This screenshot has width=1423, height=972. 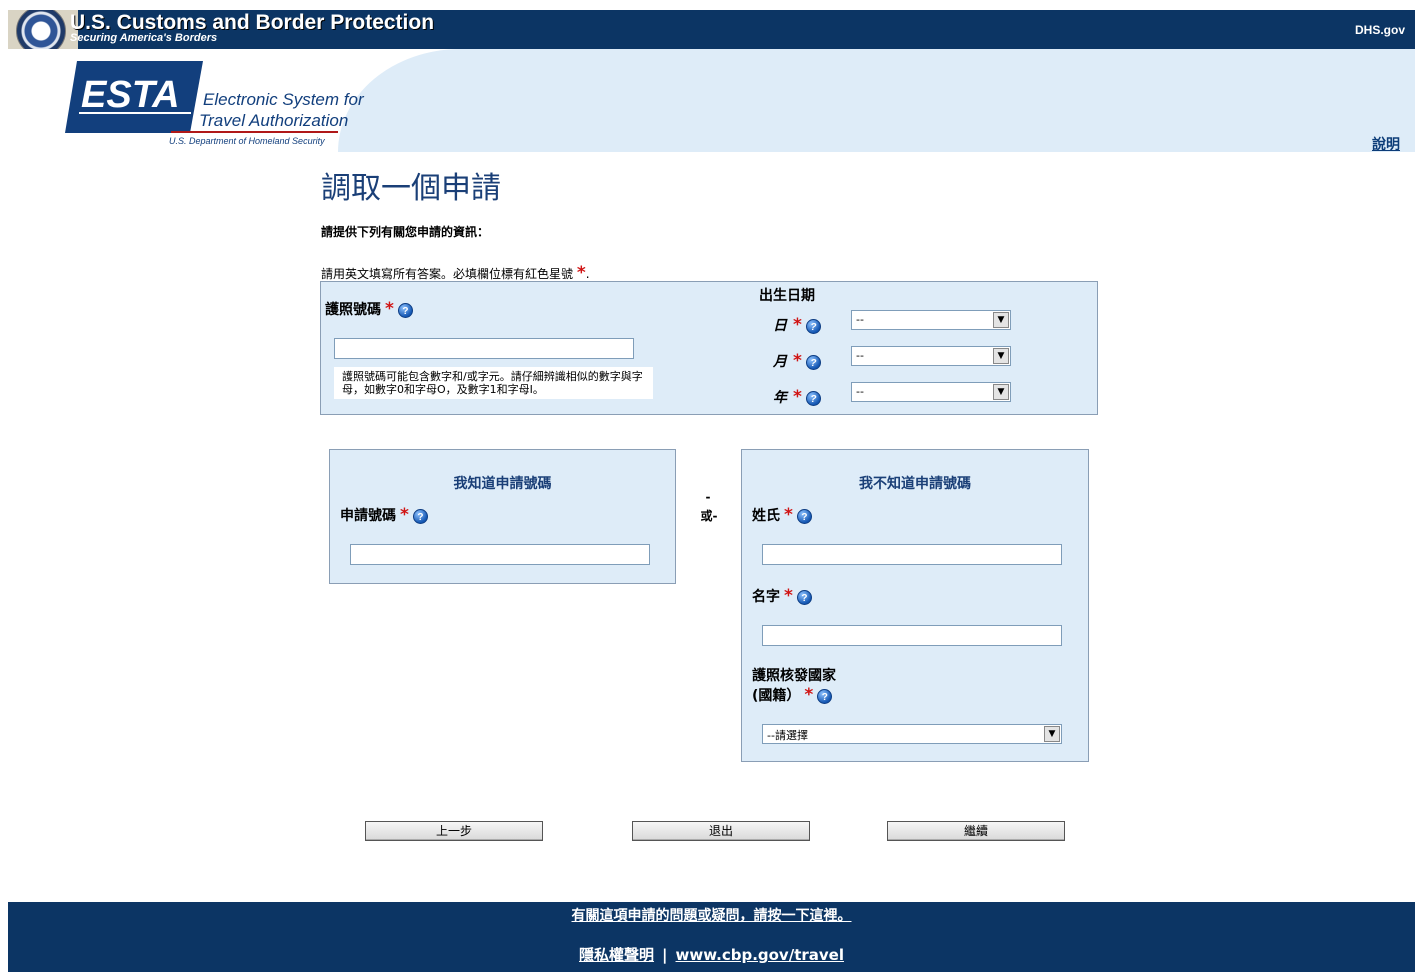 I want to click on dob-day-label-text: 日, so click(x=780, y=326).